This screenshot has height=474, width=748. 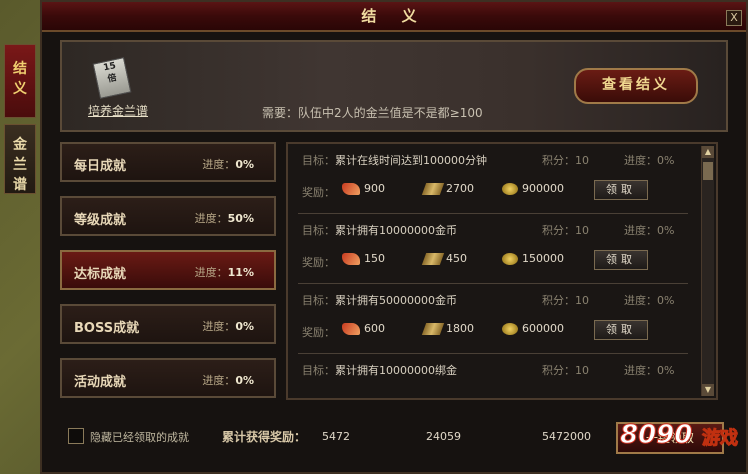 I want to click on reward-scroll: 1800, so click(x=447, y=328).